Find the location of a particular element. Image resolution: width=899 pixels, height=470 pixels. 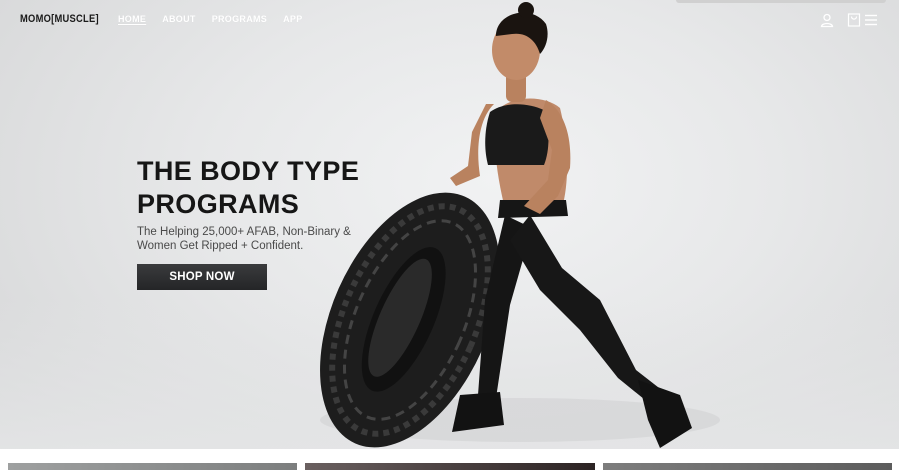

top-edge-strip is located at coordinates (781, 1).